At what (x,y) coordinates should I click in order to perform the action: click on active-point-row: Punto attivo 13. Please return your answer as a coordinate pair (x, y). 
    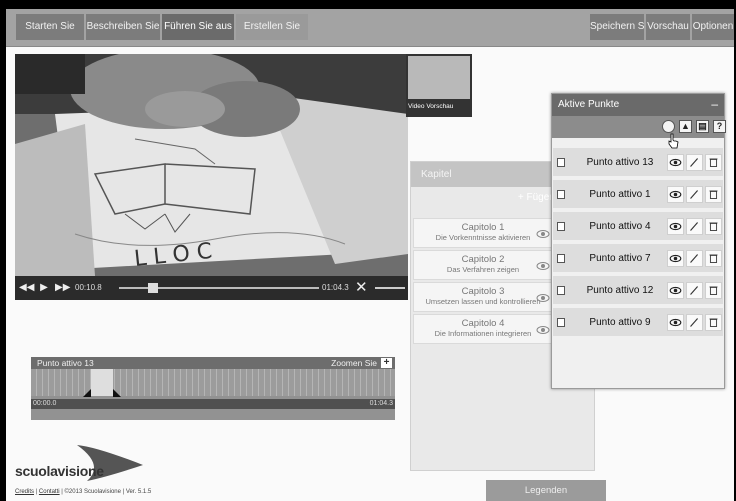
    Looking at the image, I should click on (638, 163).